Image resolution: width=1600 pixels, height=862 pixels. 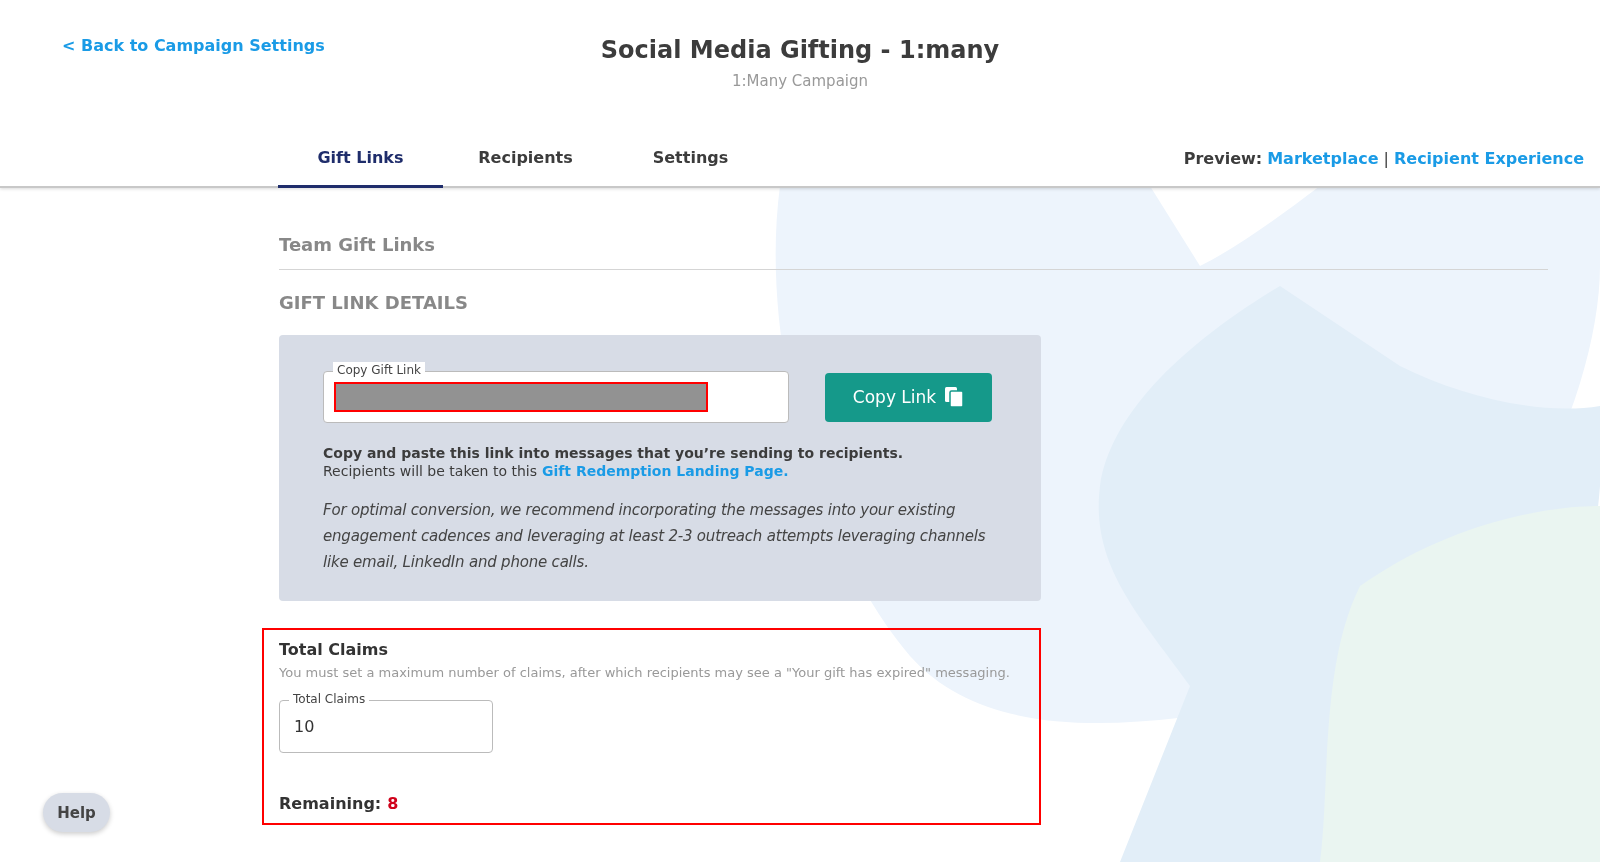 I want to click on tab: Settings, so click(x=690, y=158).